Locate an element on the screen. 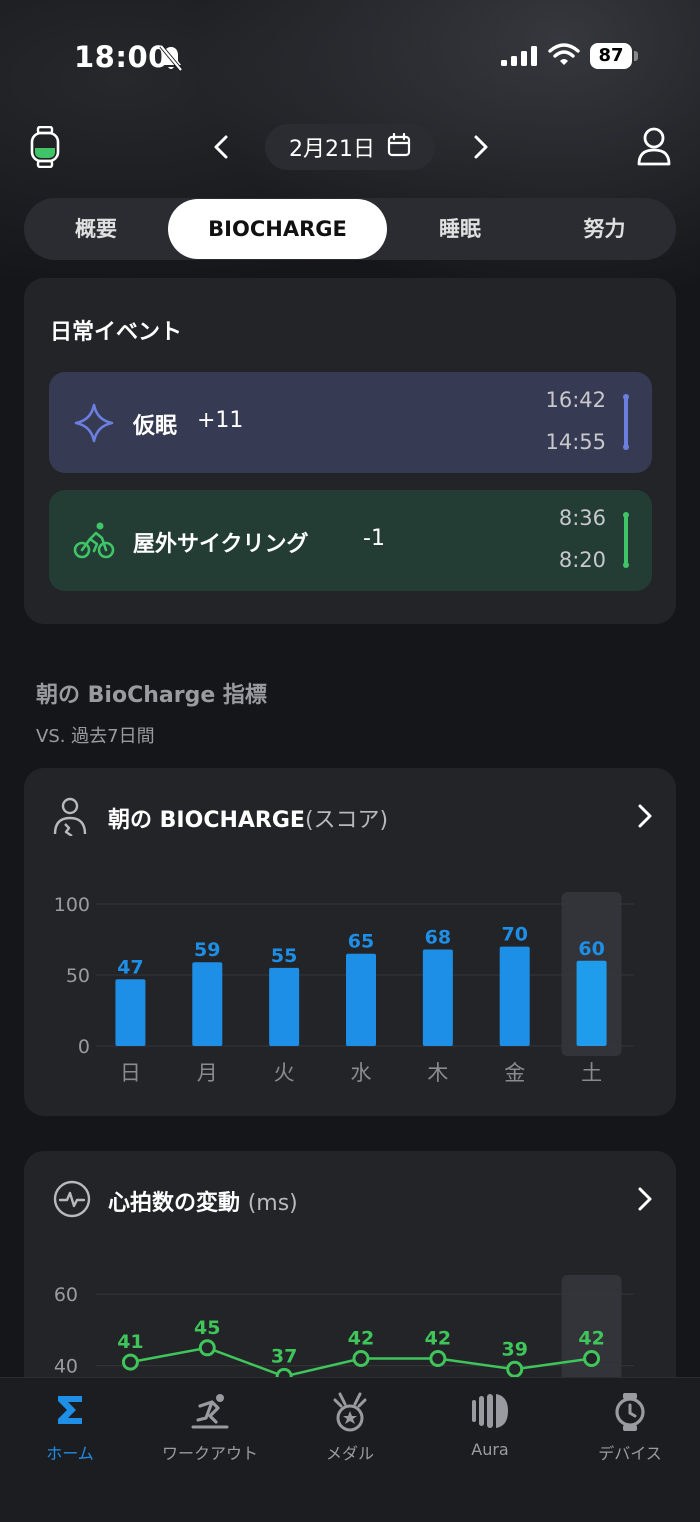 This screenshot has height=1522, width=700. event-delta: -1 is located at coordinates (374, 538).